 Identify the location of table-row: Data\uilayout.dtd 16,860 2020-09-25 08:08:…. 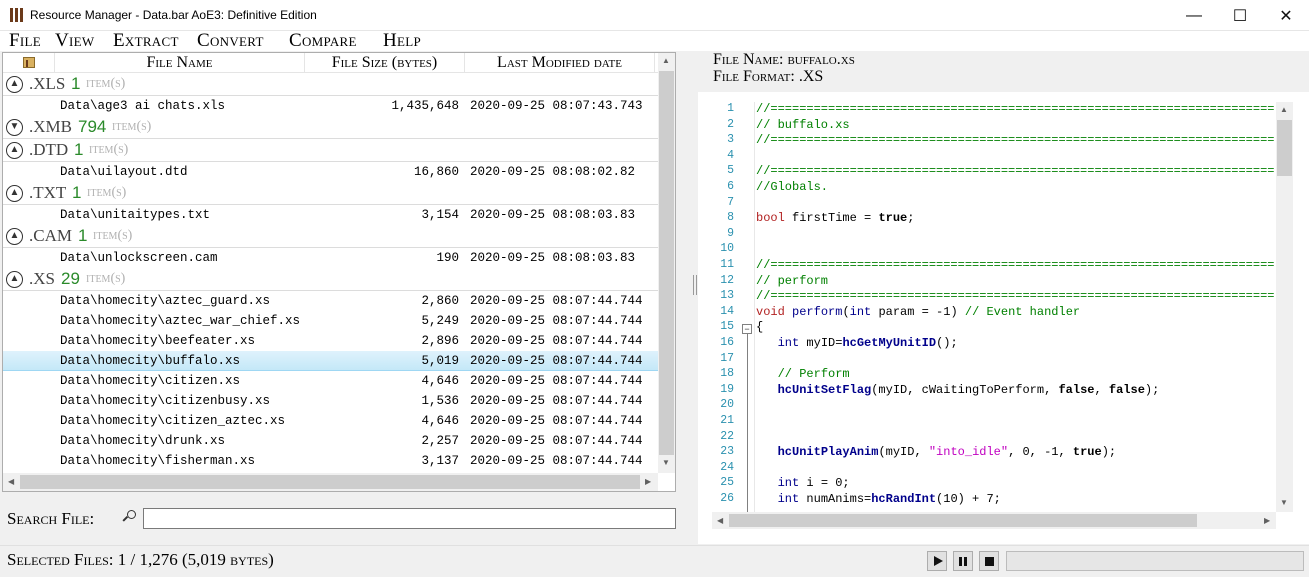
(330, 172).